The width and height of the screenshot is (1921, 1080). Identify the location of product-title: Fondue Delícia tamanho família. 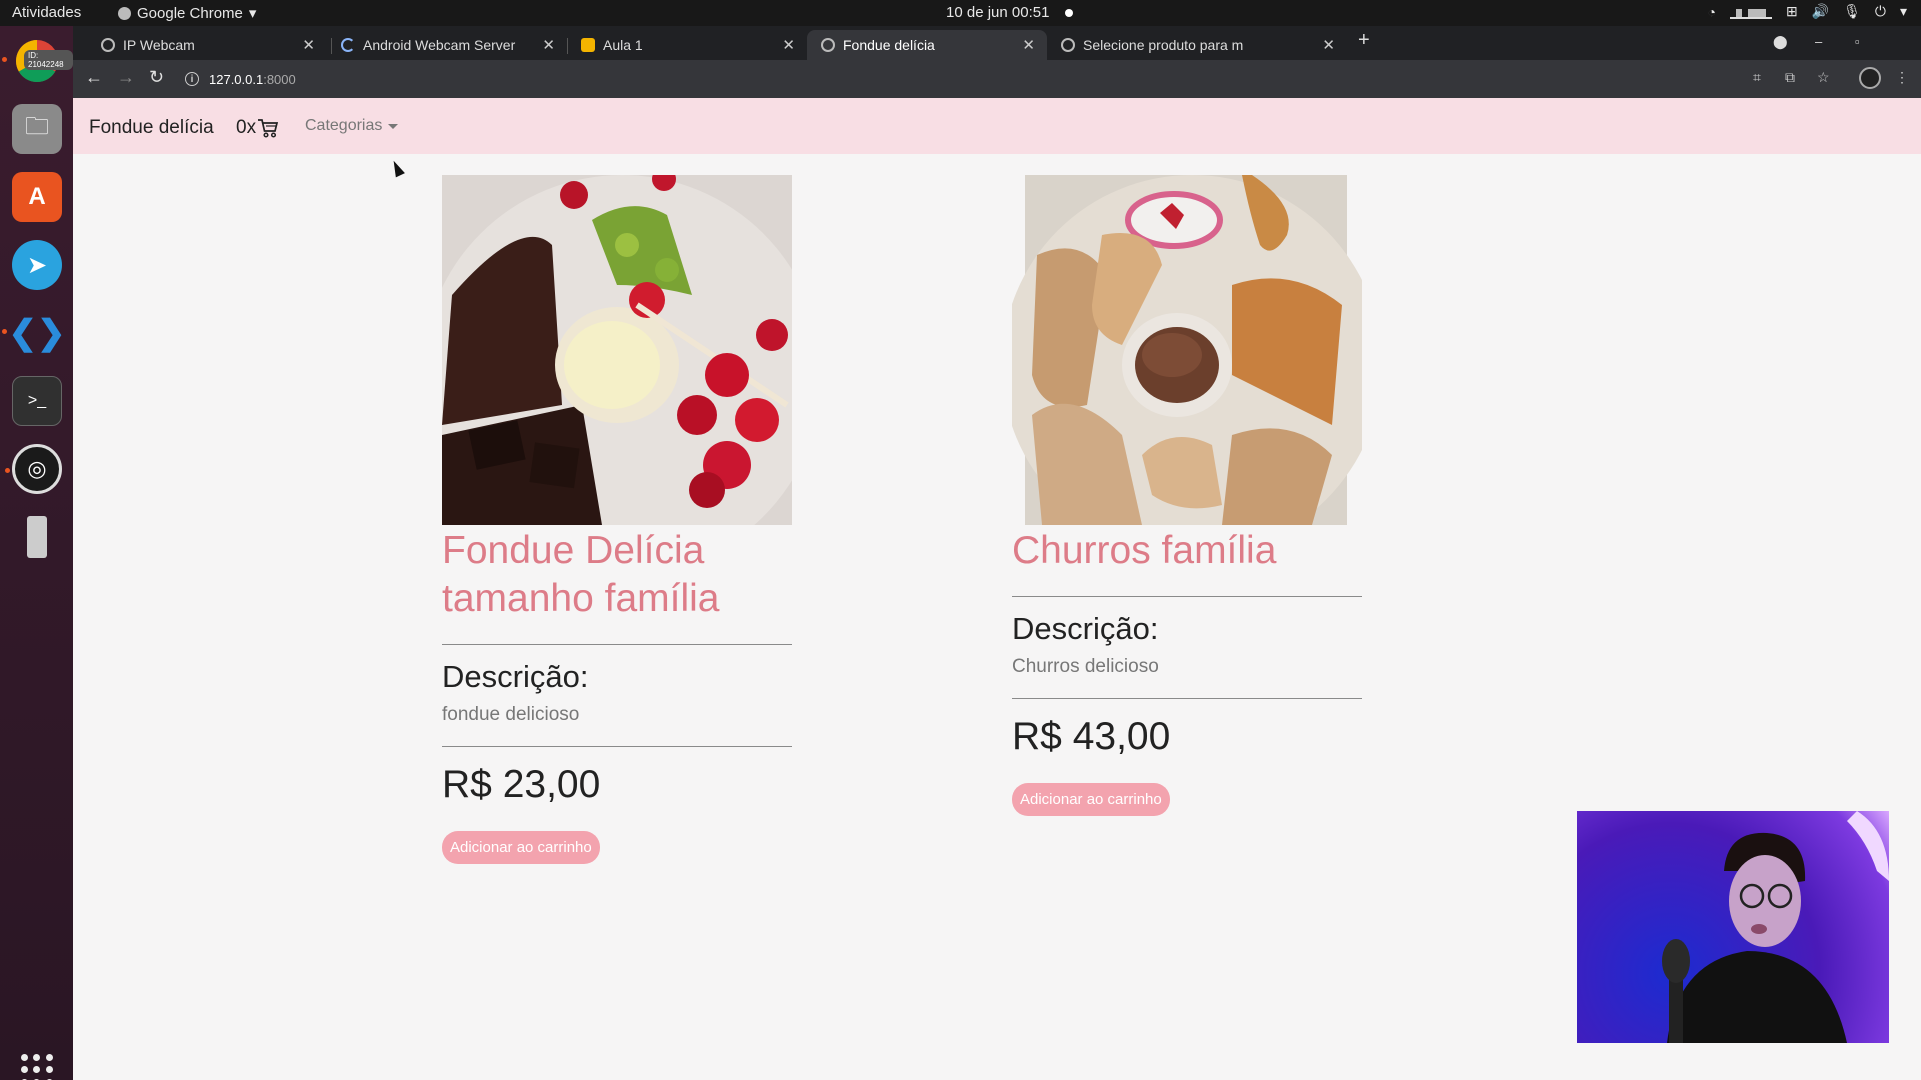
(617, 575).